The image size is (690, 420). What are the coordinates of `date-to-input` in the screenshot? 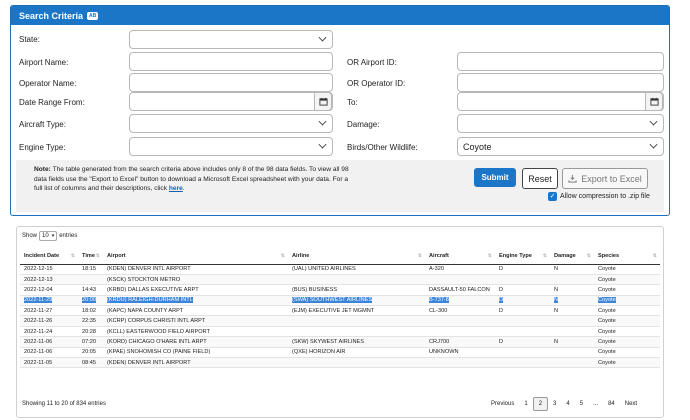 It's located at (560, 101).